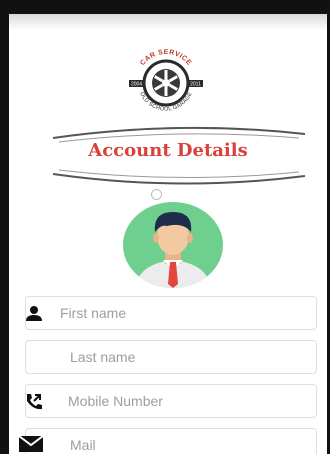 This screenshot has height=454, width=330. What do you see at coordinates (168, 22) in the screenshot?
I see `status-shadow` at bounding box center [168, 22].